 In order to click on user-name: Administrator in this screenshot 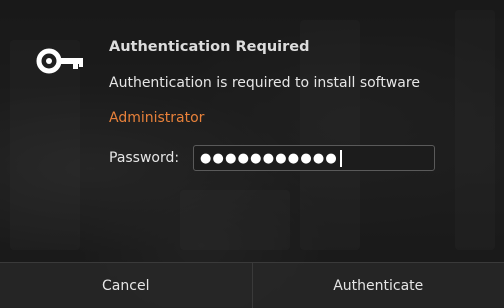, I will do `click(156, 118)`.